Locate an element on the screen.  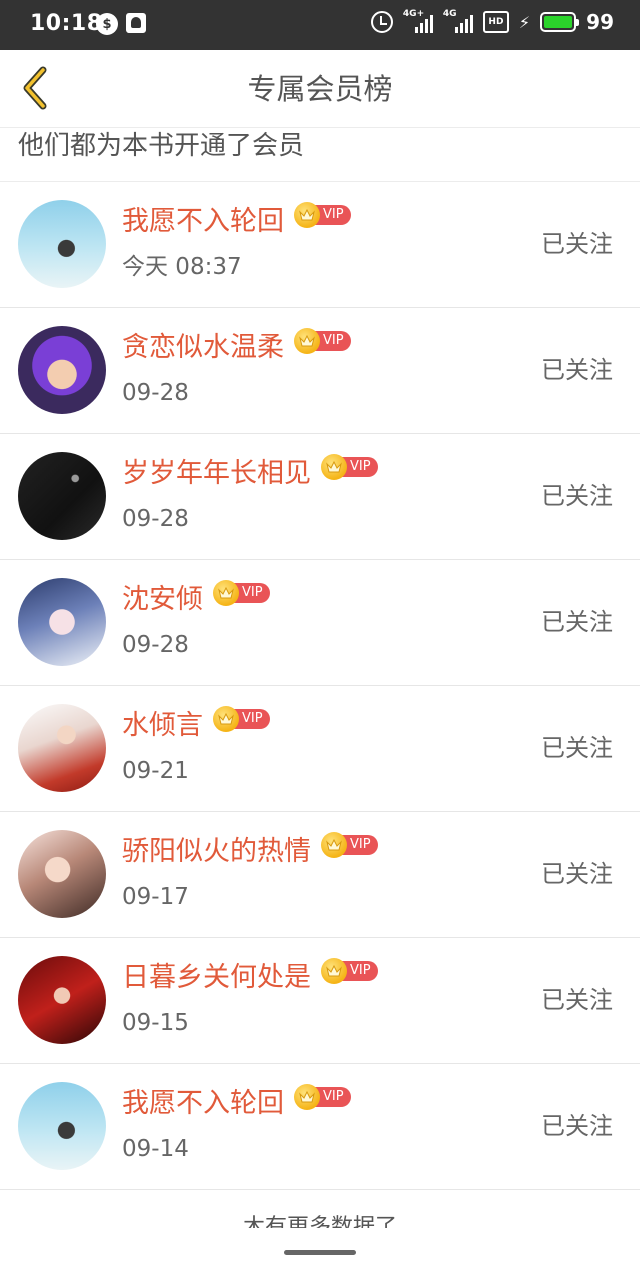
member-time: 09-15 is located at coordinates (155, 1023).